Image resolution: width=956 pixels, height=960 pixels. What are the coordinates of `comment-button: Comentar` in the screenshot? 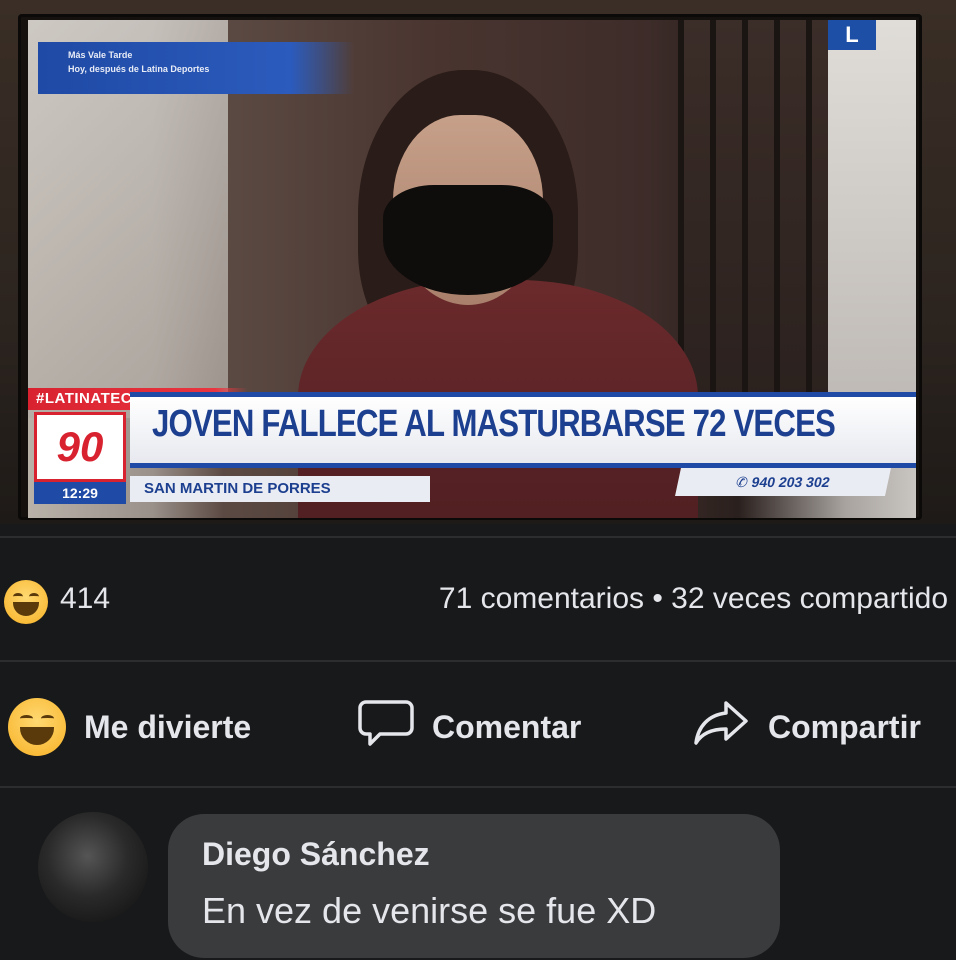 It's located at (469, 727).